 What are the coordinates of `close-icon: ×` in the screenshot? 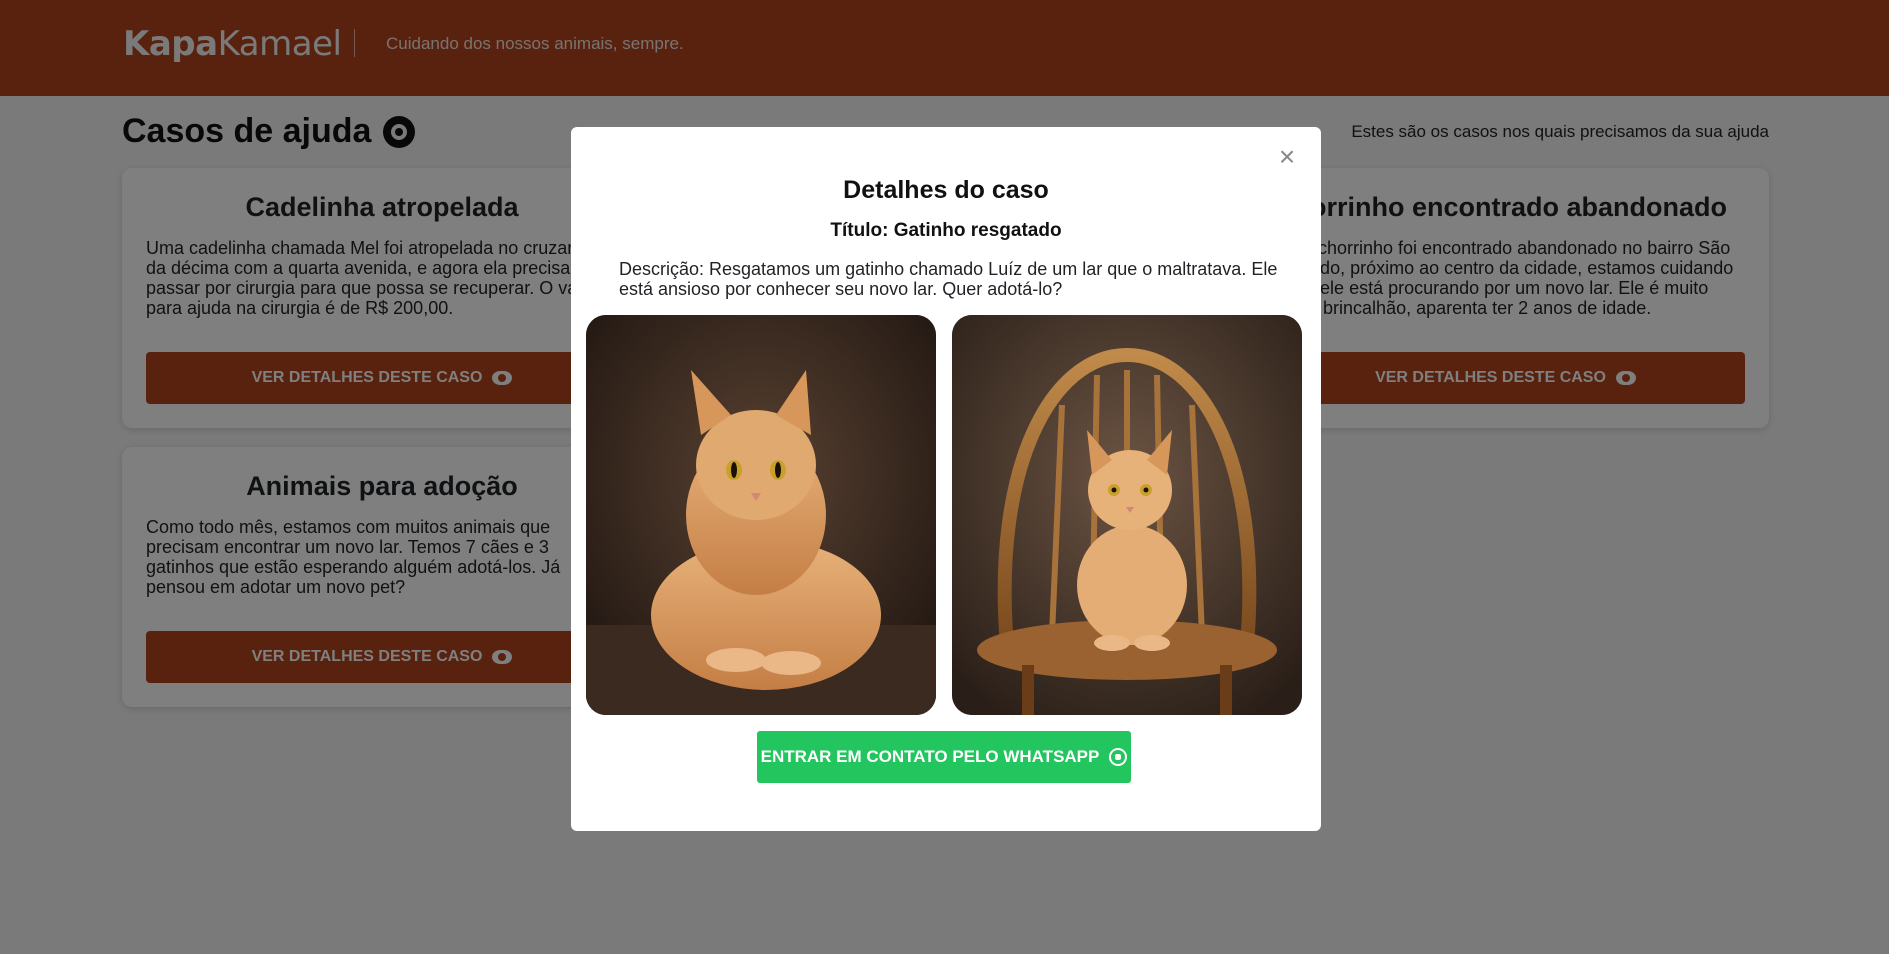 It's located at (1287, 157).